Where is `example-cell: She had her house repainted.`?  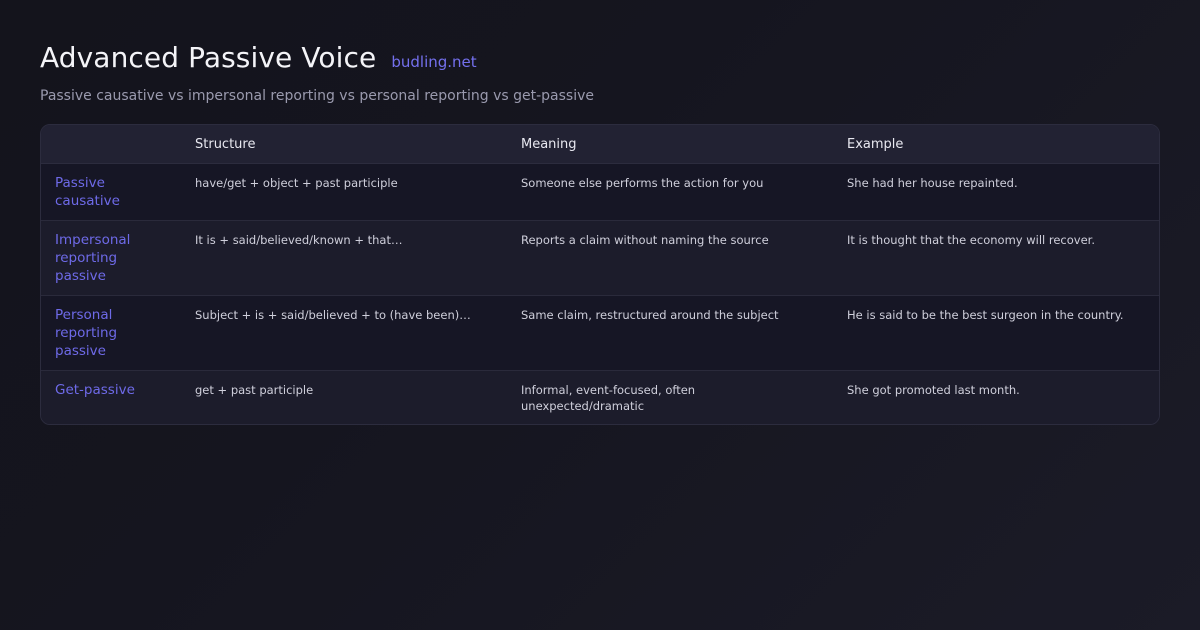
example-cell: She had her house repainted. is located at coordinates (932, 183).